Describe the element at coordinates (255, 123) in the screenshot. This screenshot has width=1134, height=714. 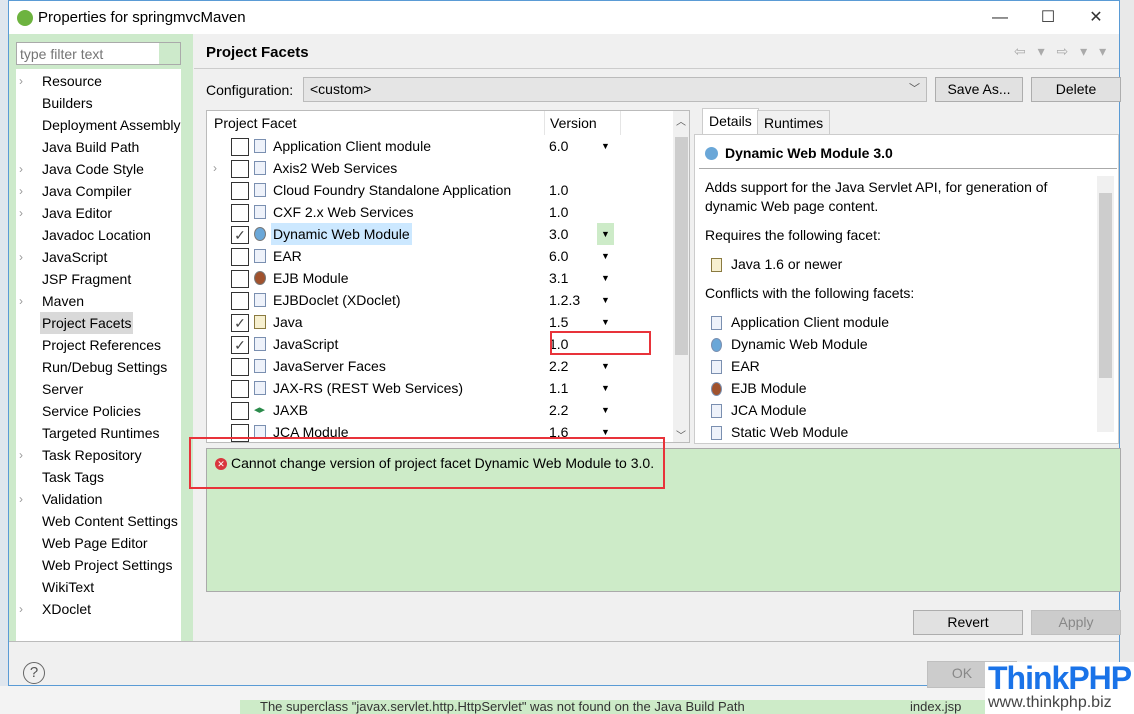
I see `col-project-facet: Project Facet` at that location.